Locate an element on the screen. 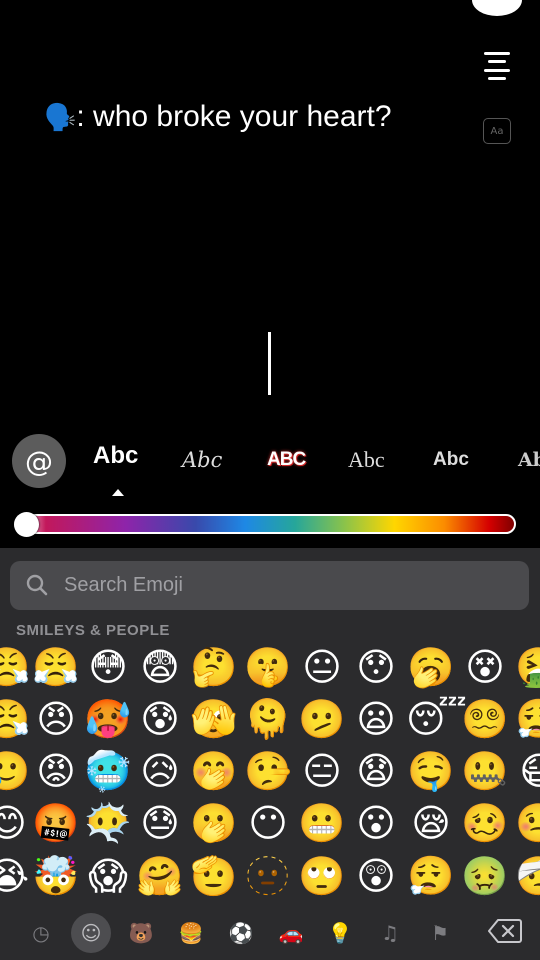 The image size is (540, 960). emoji-key: 😧 is located at coordinates (376, 771).